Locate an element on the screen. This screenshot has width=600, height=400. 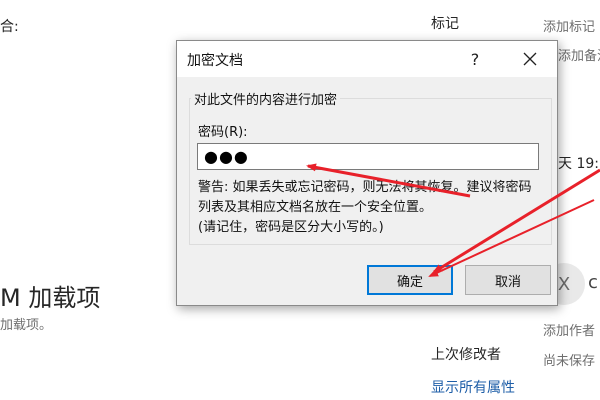
close-button is located at coordinates (530, 59).